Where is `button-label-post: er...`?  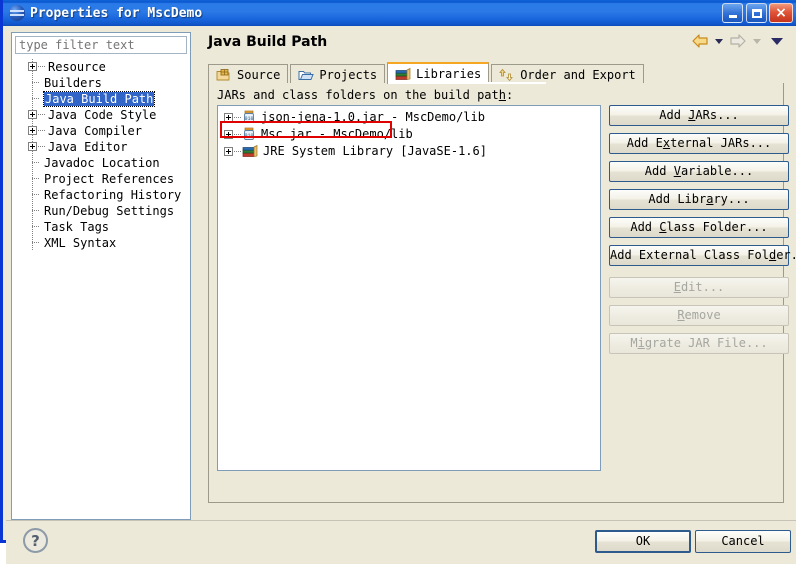
button-label-post: er... is located at coordinates (786, 255).